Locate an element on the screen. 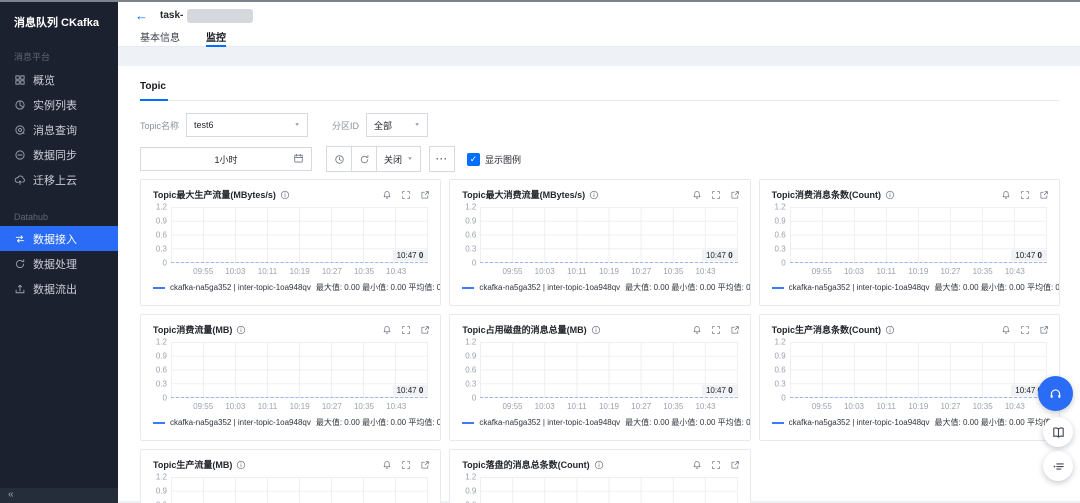  auto-refresh-select: 关闭 ▼ is located at coordinates (398, 159).